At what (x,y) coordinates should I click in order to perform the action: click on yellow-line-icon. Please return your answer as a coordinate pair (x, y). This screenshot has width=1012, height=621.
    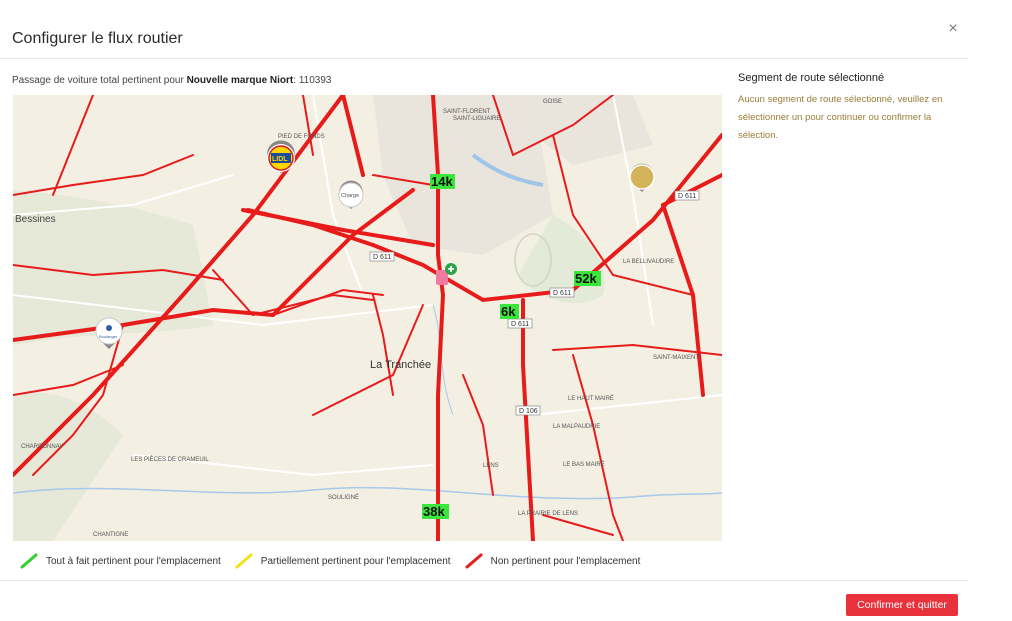
    Looking at the image, I should click on (244, 561).